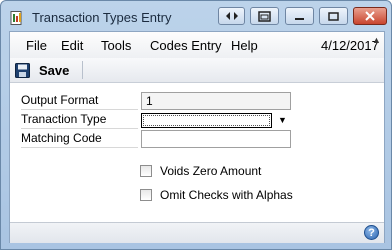  I want to click on document-app-icon, so click(16, 18).